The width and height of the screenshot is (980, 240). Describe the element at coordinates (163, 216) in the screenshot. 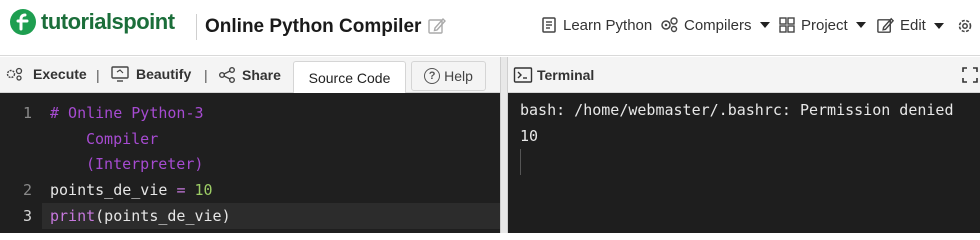

I see `code-arguments: (points_de_vie)` at that location.